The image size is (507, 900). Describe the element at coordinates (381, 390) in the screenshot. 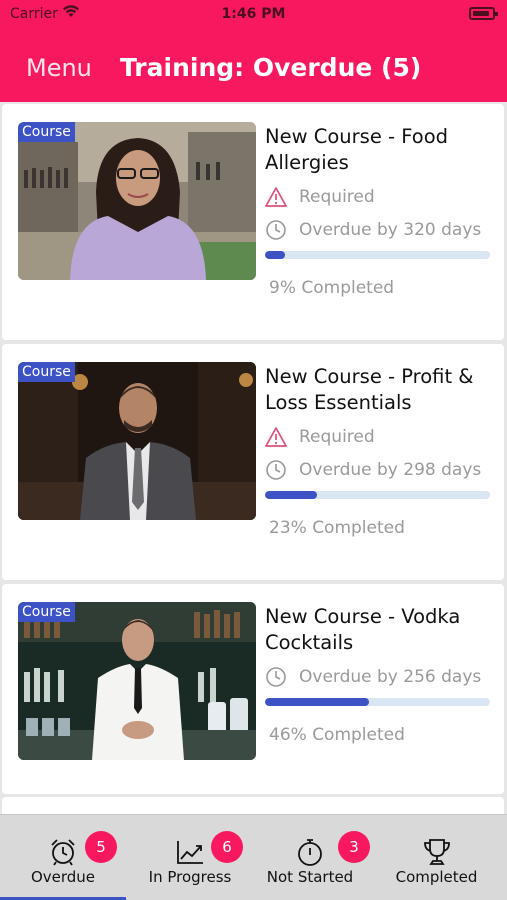

I see `course-title: New Course - Profit & Loss Essentials` at that location.